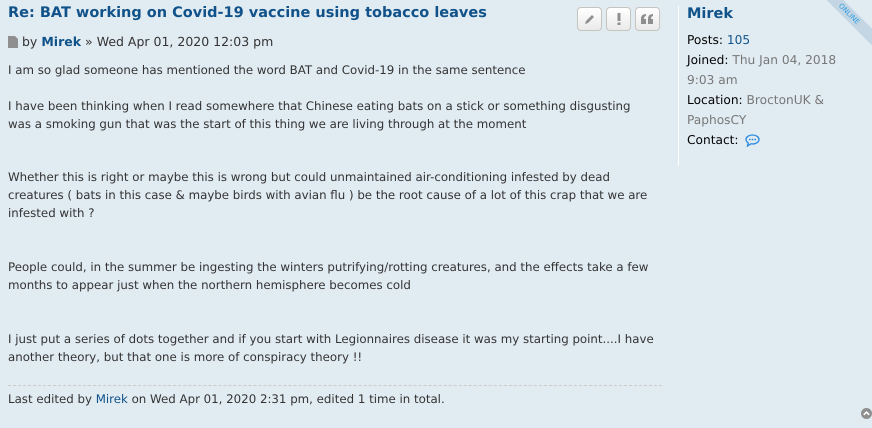 The image size is (872, 428). I want to click on report-button, so click(618, 19).